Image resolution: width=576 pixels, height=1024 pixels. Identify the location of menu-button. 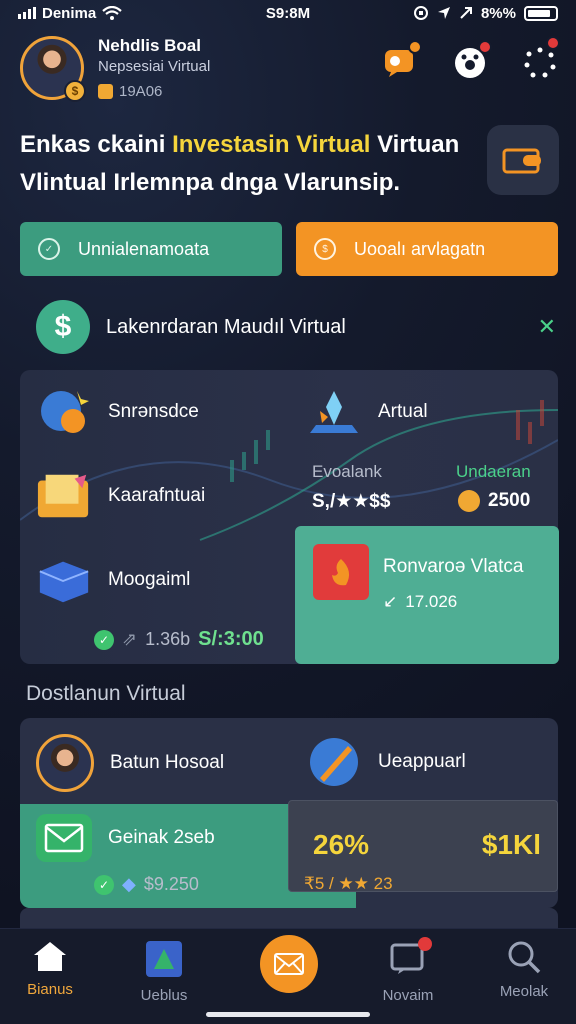
(541, 58).